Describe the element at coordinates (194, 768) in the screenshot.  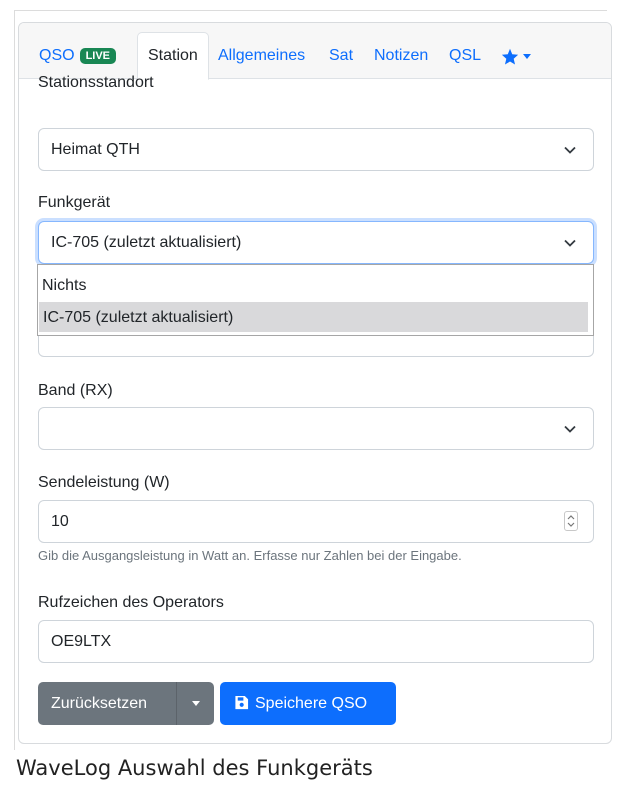
I see `image-caption: WaveLog Auswahl des Funkgeräts` at that location.